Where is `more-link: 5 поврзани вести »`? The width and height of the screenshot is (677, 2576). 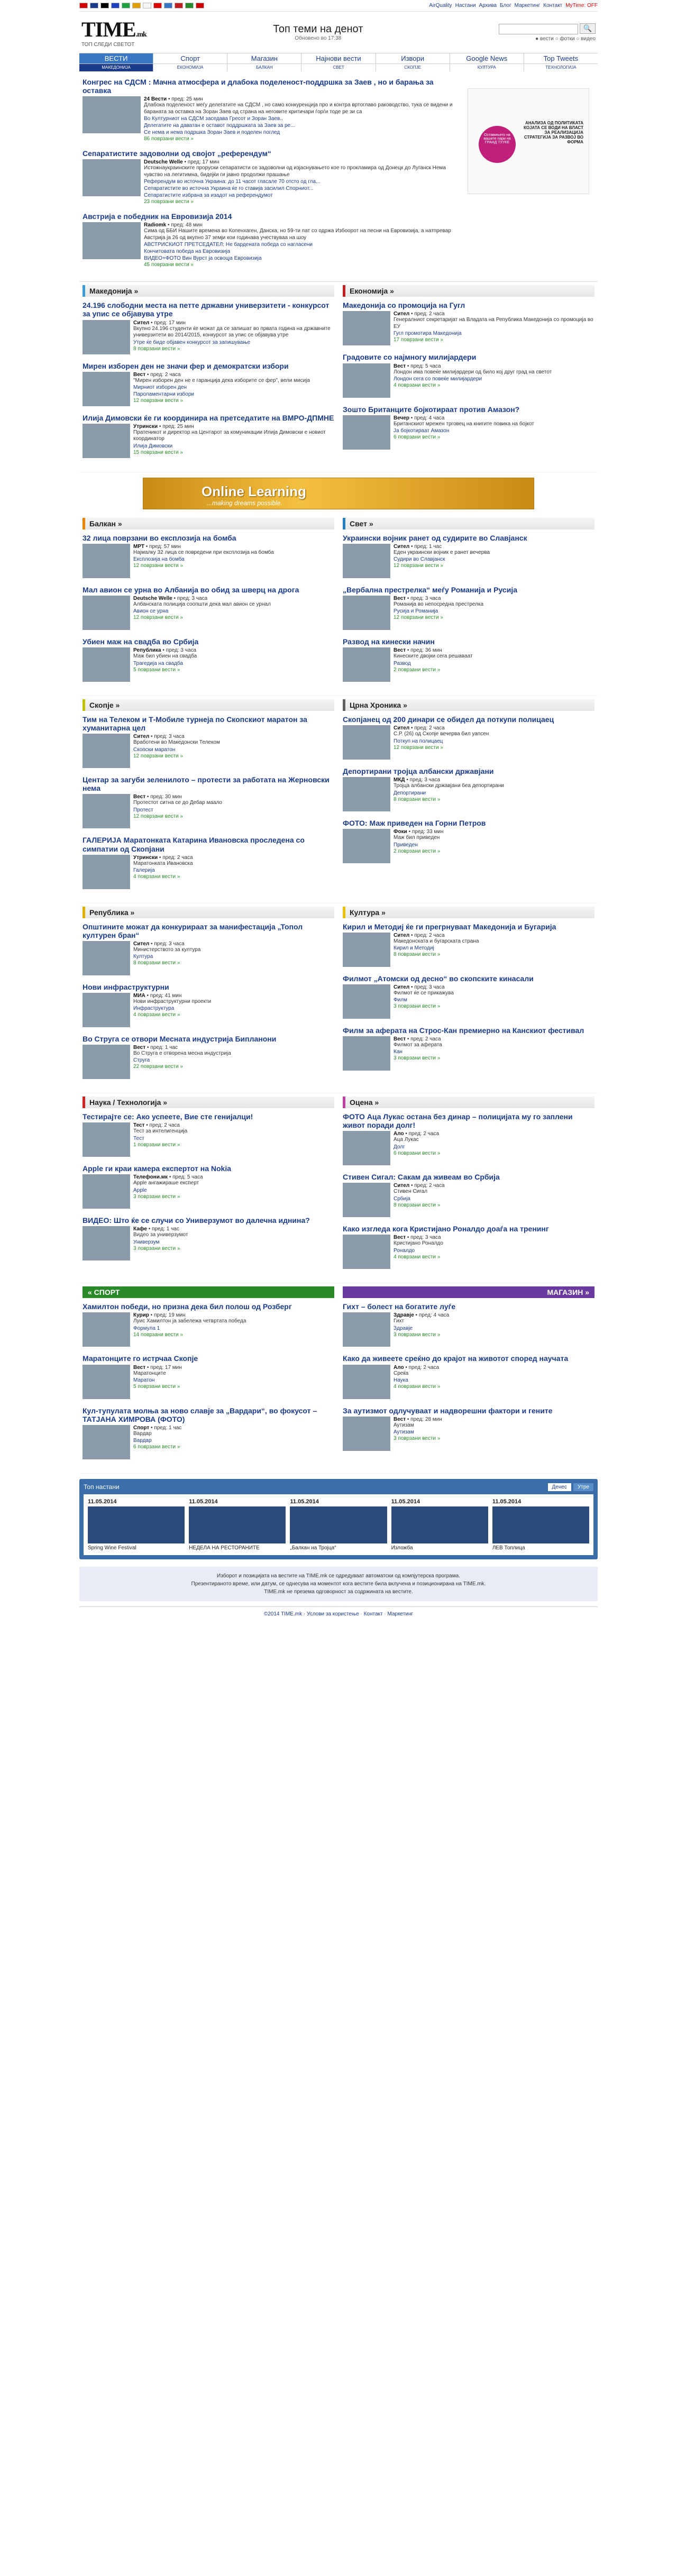
more-link: 5 поврзани вести » is located at coordinates (165, 670).